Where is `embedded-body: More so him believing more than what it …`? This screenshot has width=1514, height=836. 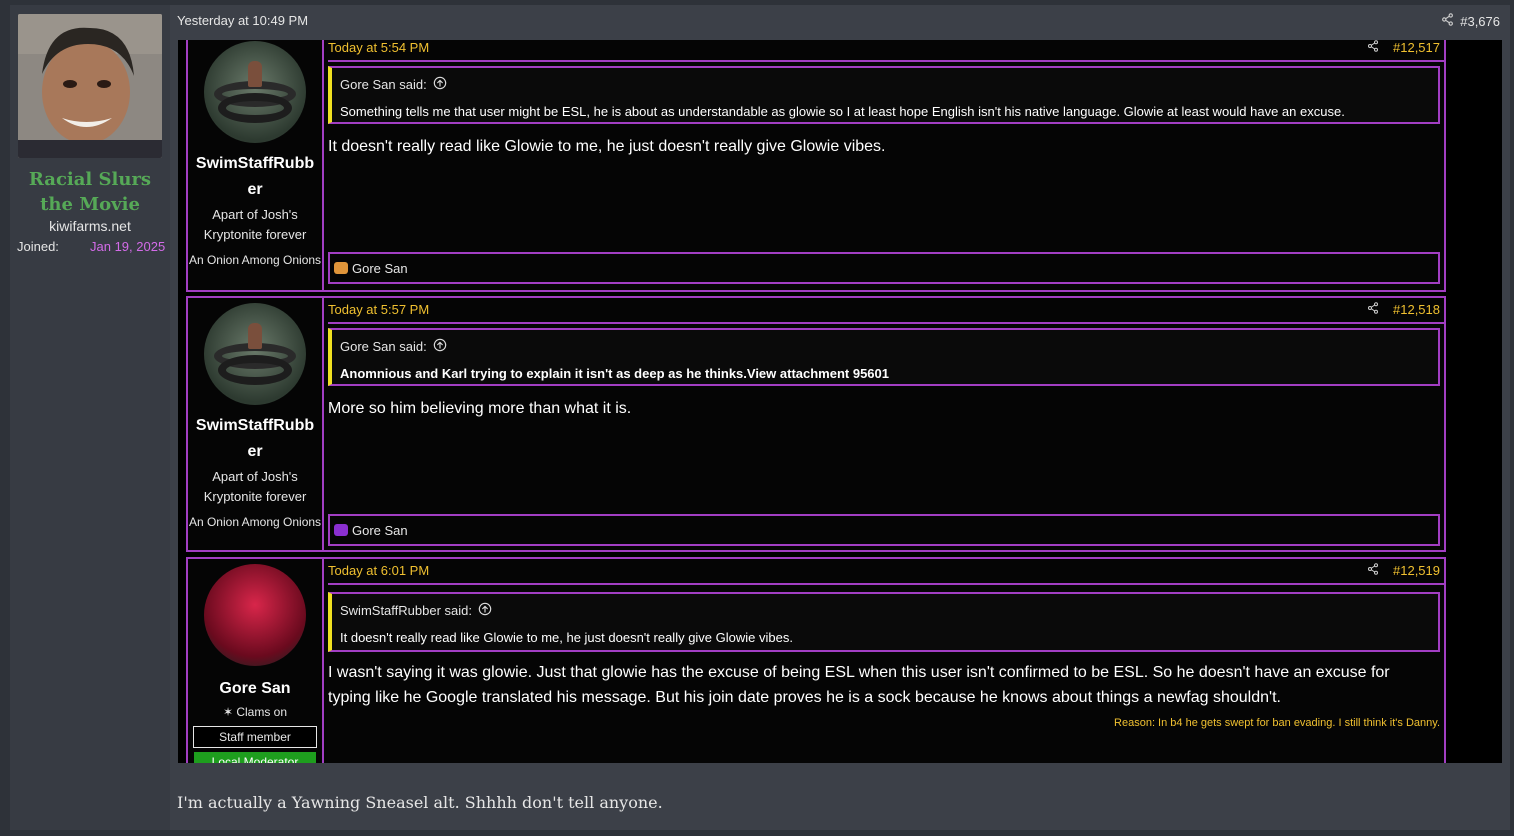 embedded-body: More so him believing more than what it … is located at coordinates (480, 408).